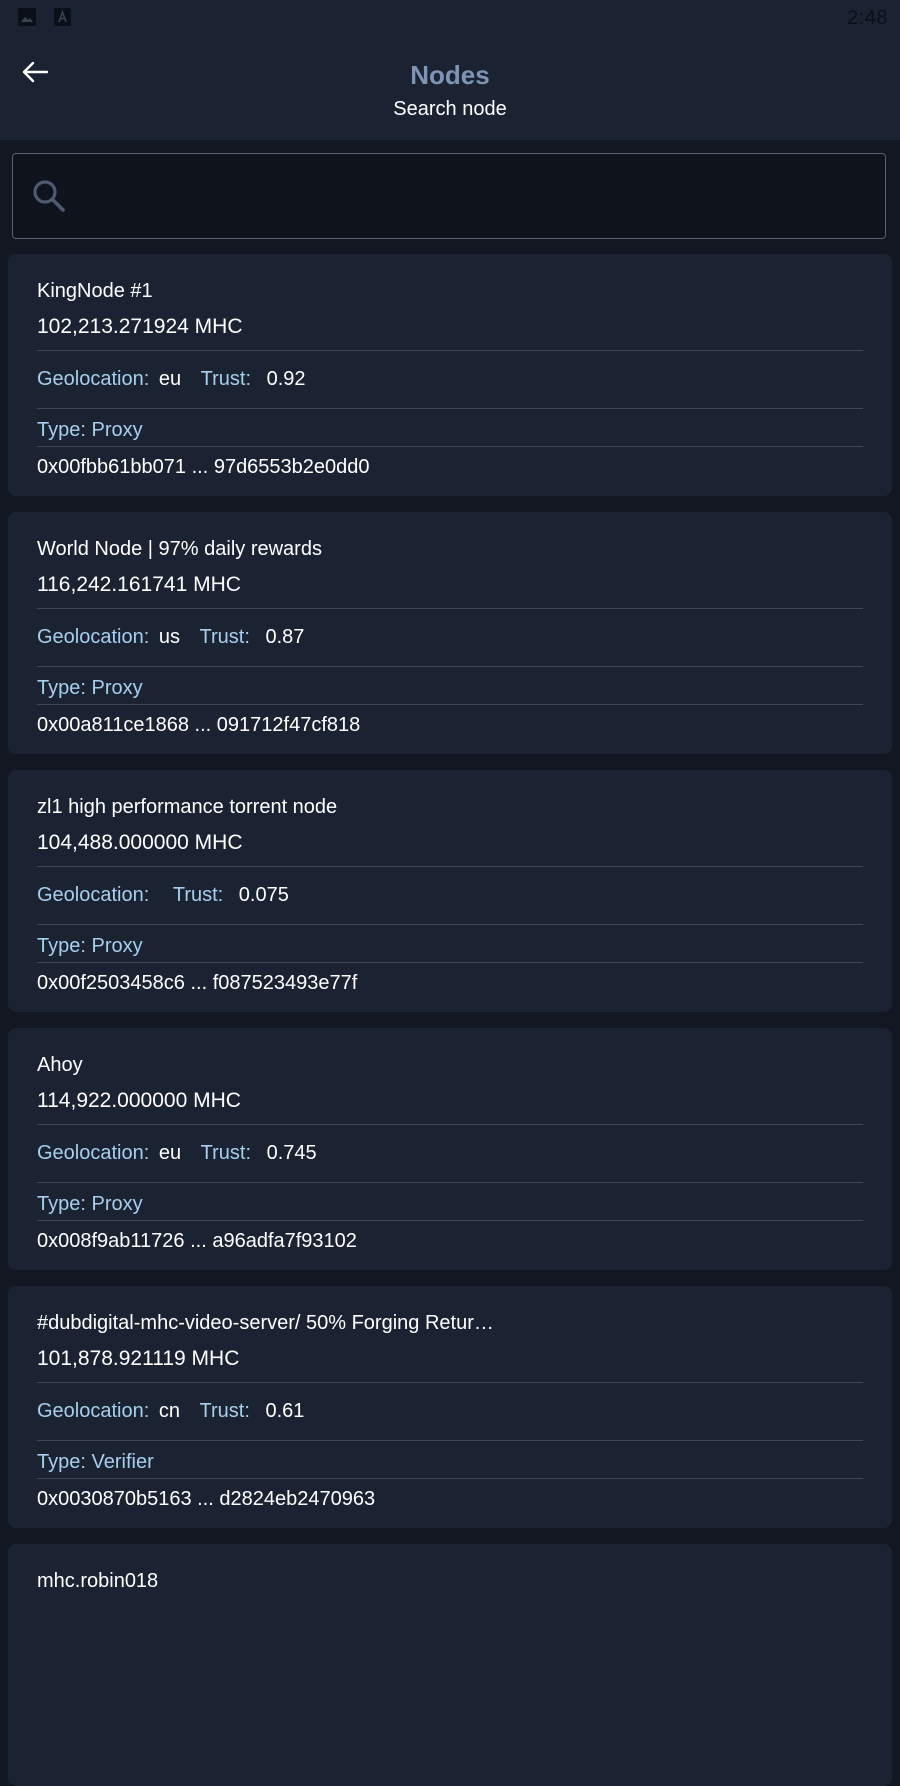  I want to click on app-bar: Nodes Search node, so click(450, 88).